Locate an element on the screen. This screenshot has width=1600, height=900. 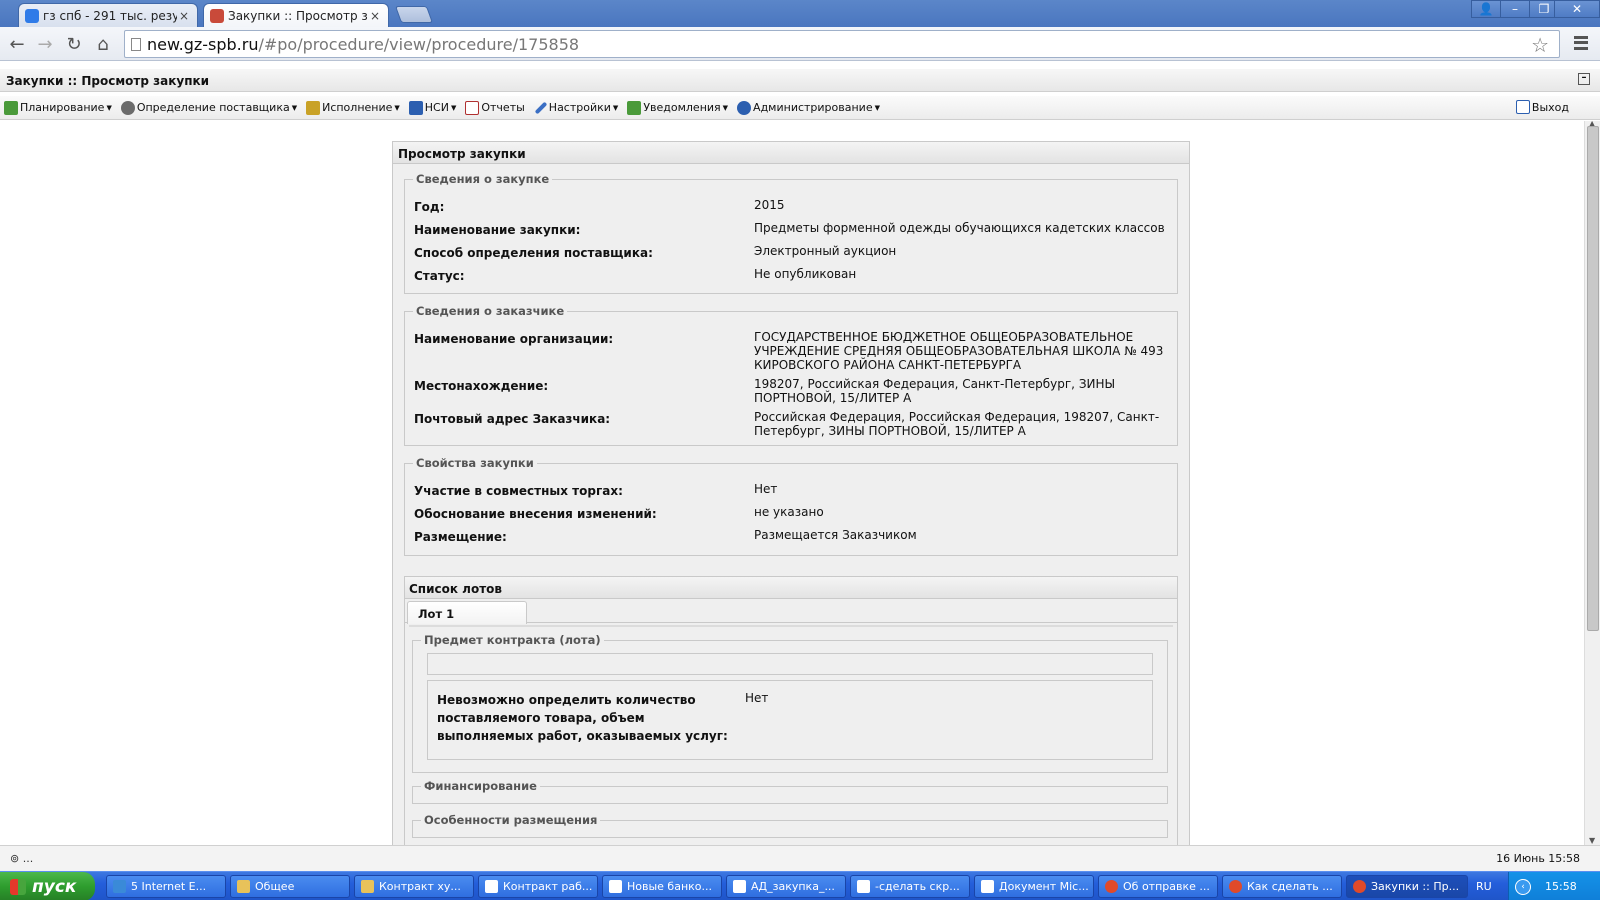
user-profile-icon: 👤 is located at coordinates (1486, 9).